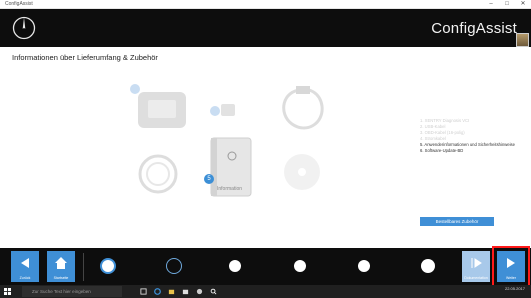 This screenshot has width=531, height=298. I want to click on taskbar-search-input: Zur Suche Text hier eingeben, so click(72, 291).